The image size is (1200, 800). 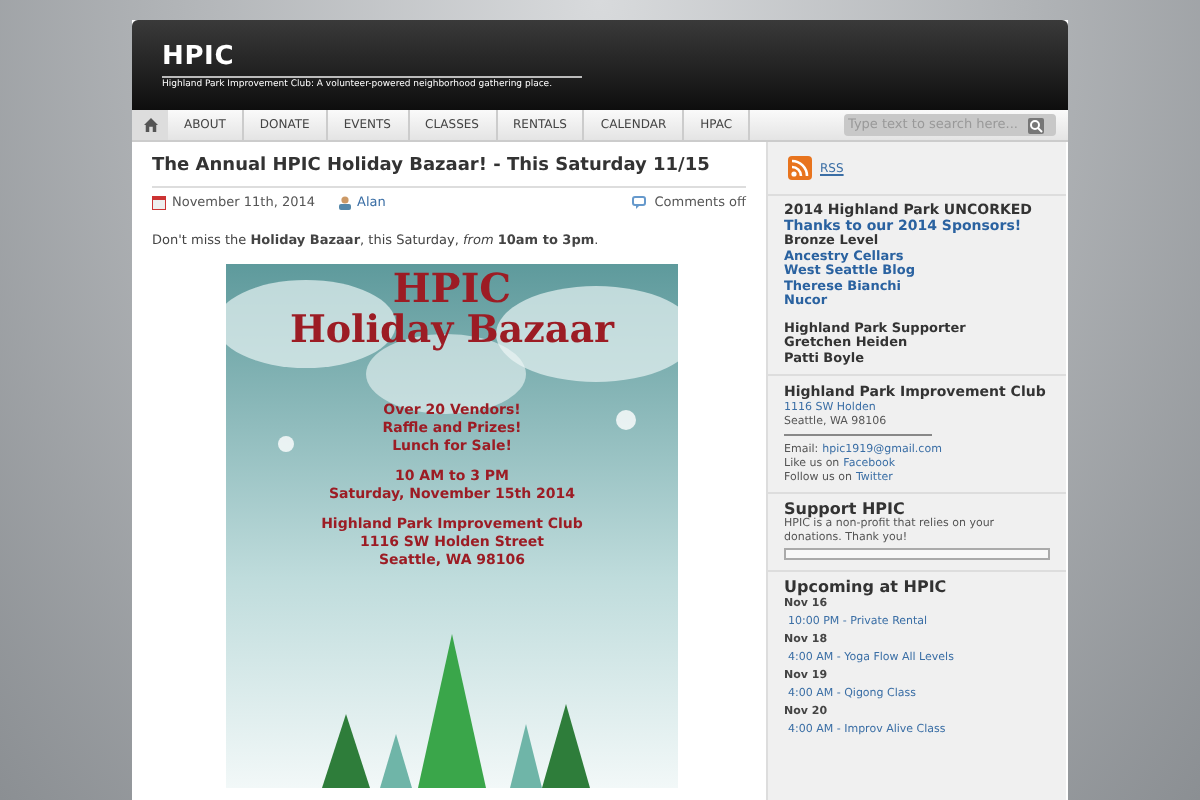 I want to click on home-icon, so click(x=150, y=125).